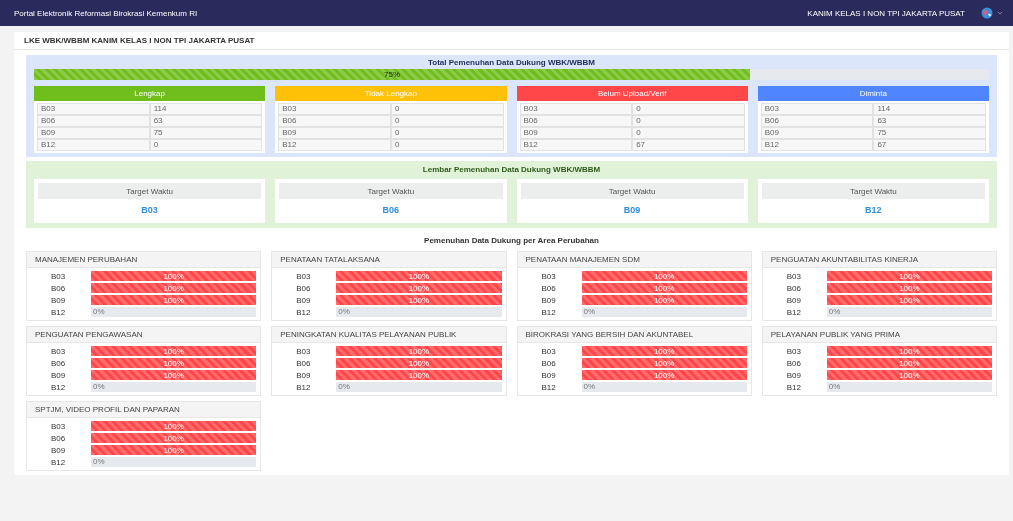  I want to click on table-cell: 75, so click(929, 133).